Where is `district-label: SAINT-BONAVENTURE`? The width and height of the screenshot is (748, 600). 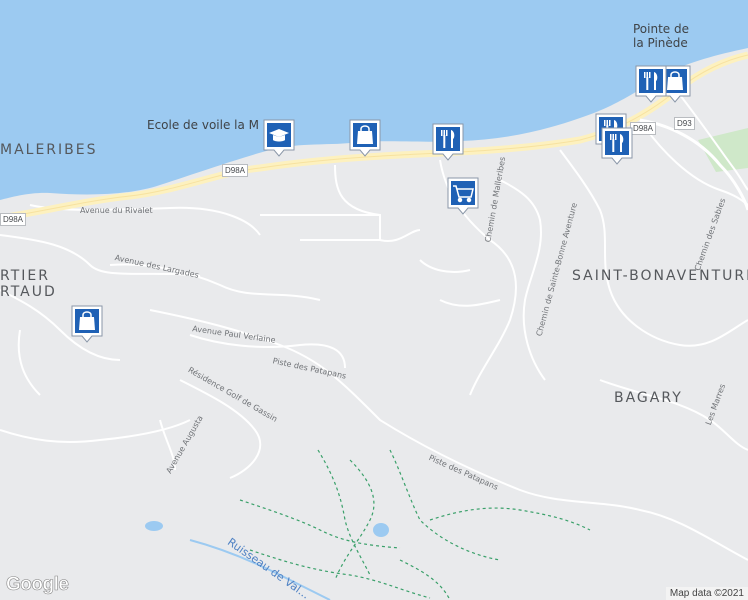
district-label: SAINT-BONAVENTURE is located at coordinates (660, 276).